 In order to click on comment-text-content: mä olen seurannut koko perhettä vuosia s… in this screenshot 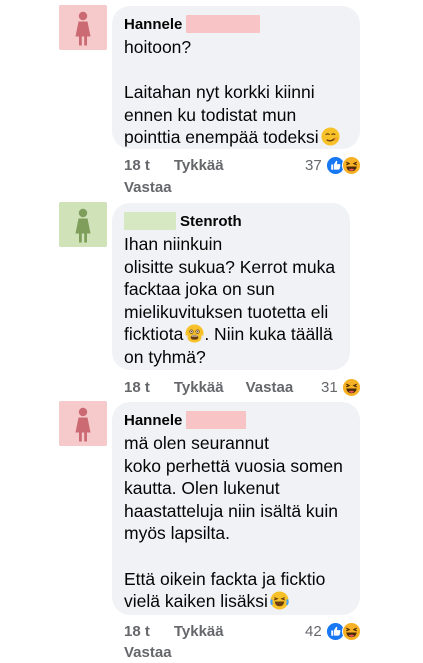, I will do `click(233, 522)`.